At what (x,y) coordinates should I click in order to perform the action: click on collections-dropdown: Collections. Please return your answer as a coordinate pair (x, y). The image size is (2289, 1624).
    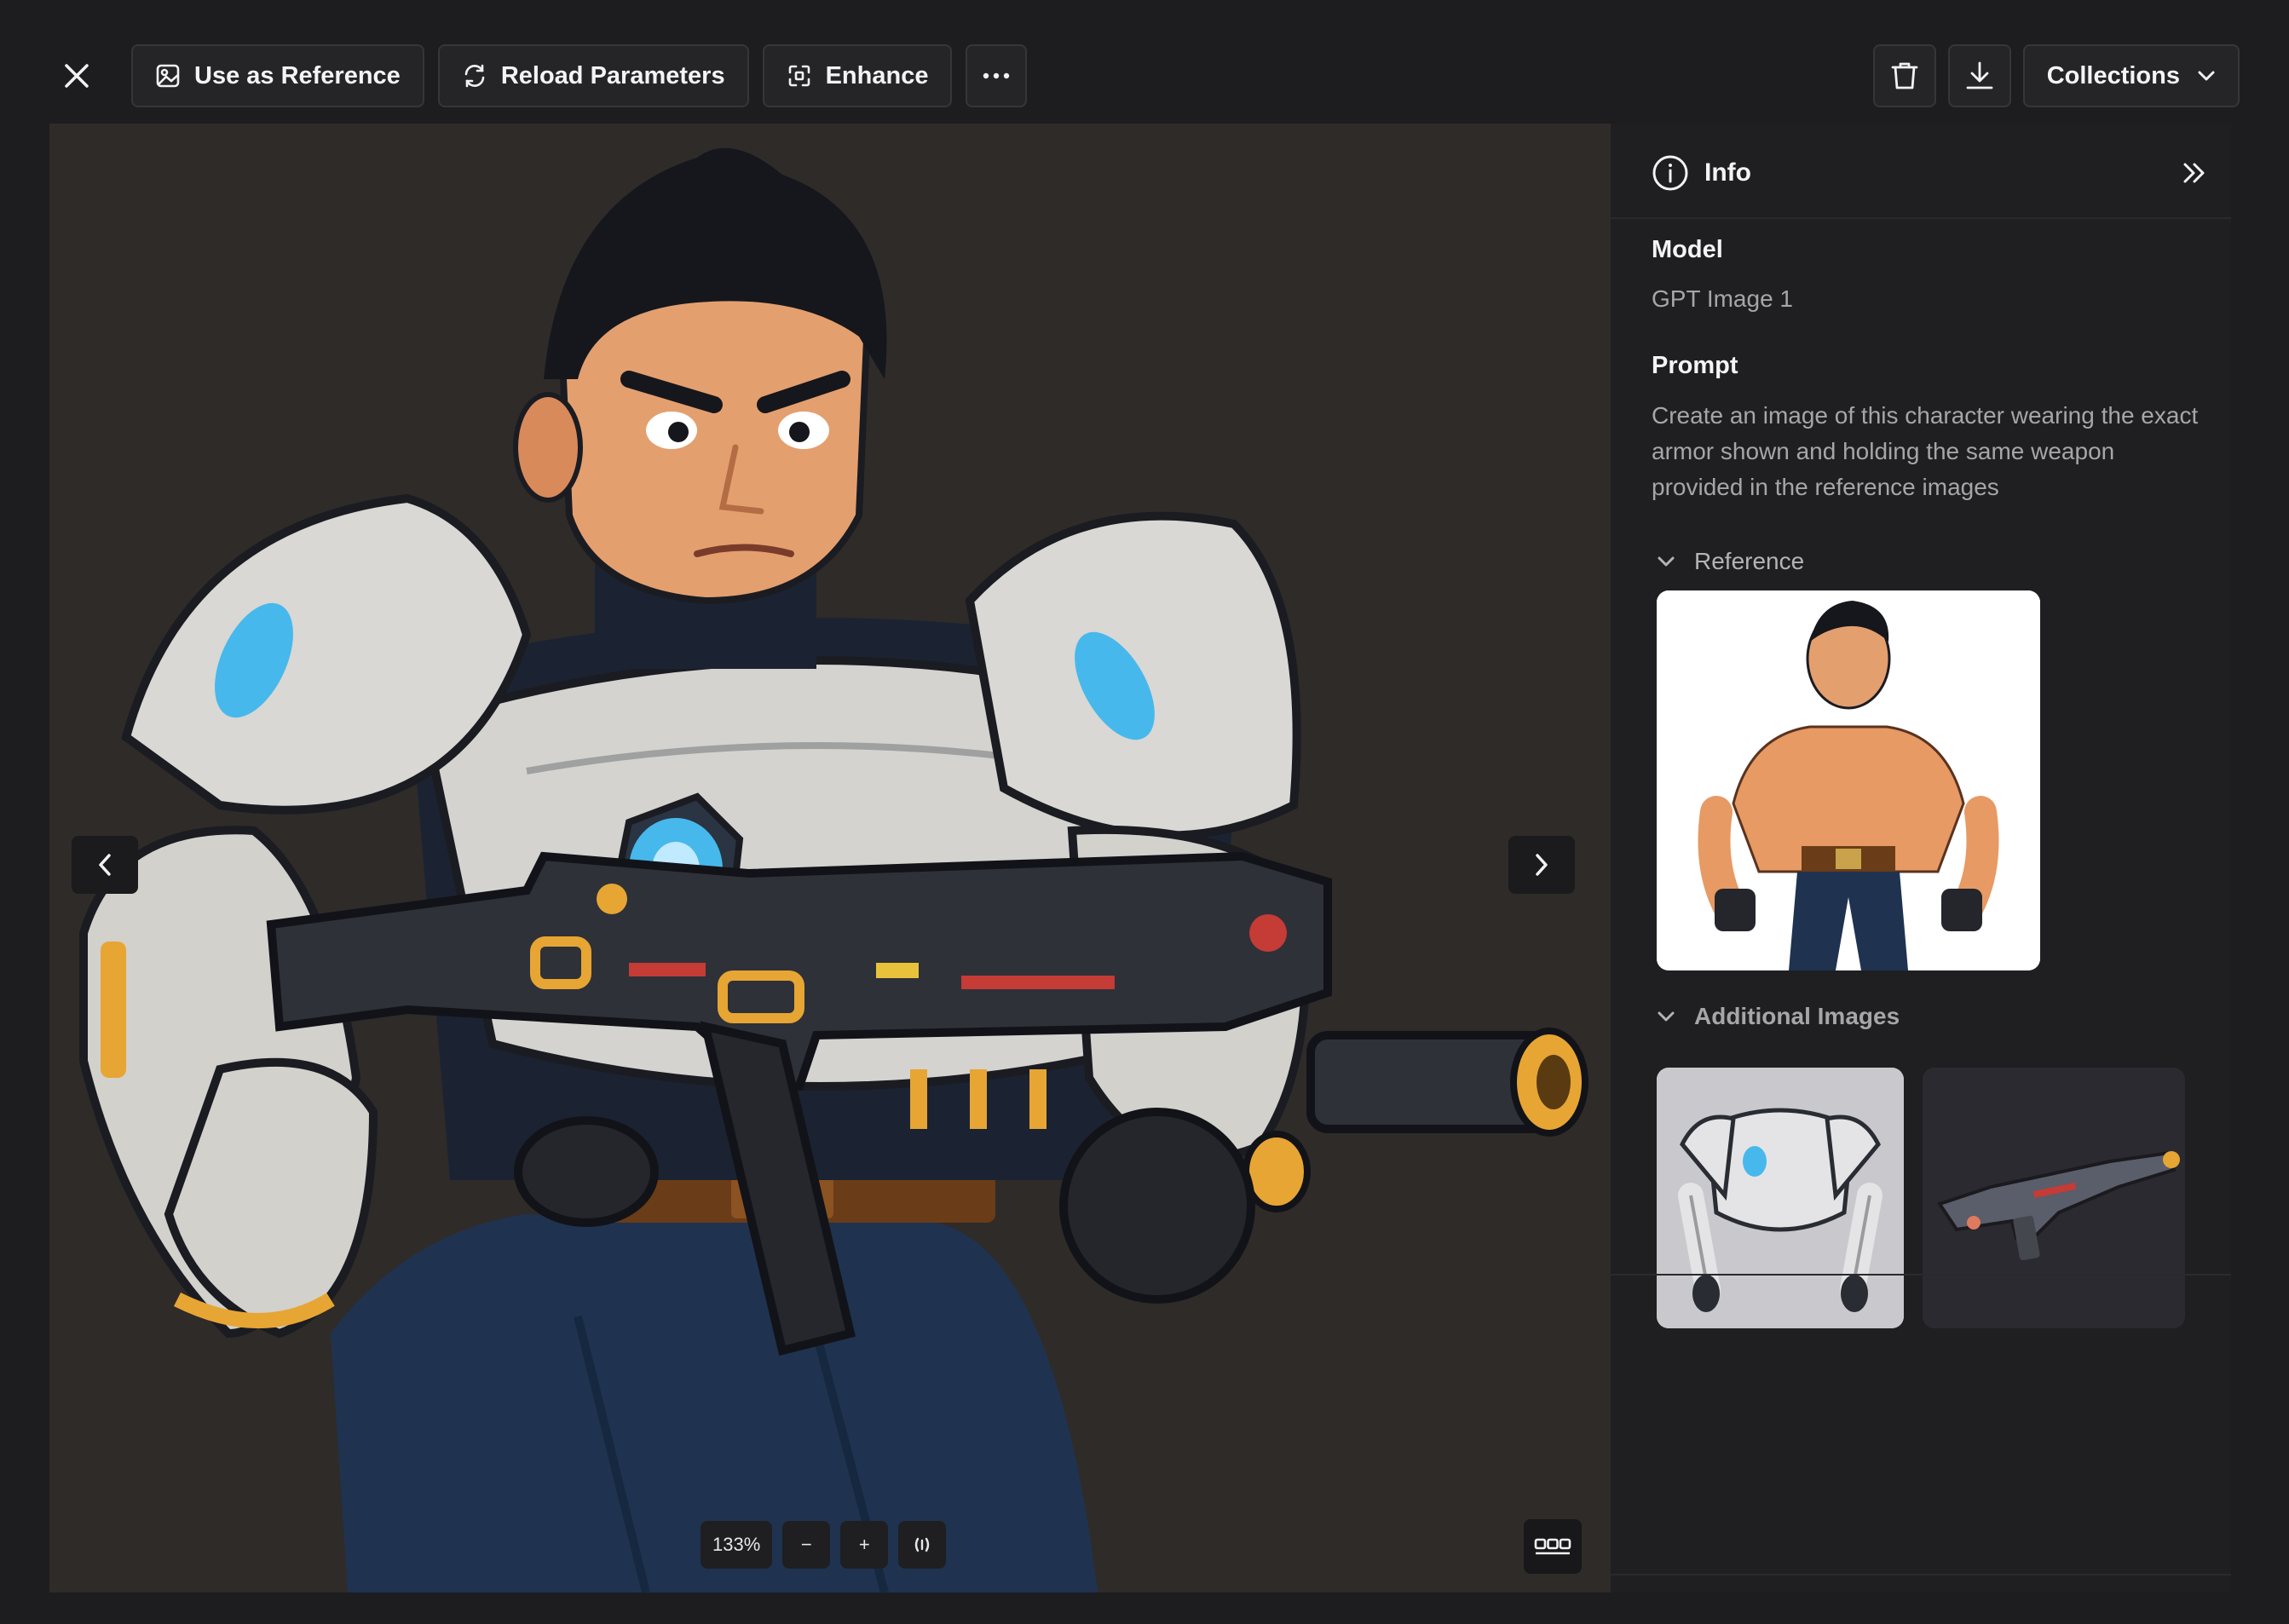
    Looking at the image, I should click on (2131, 75).